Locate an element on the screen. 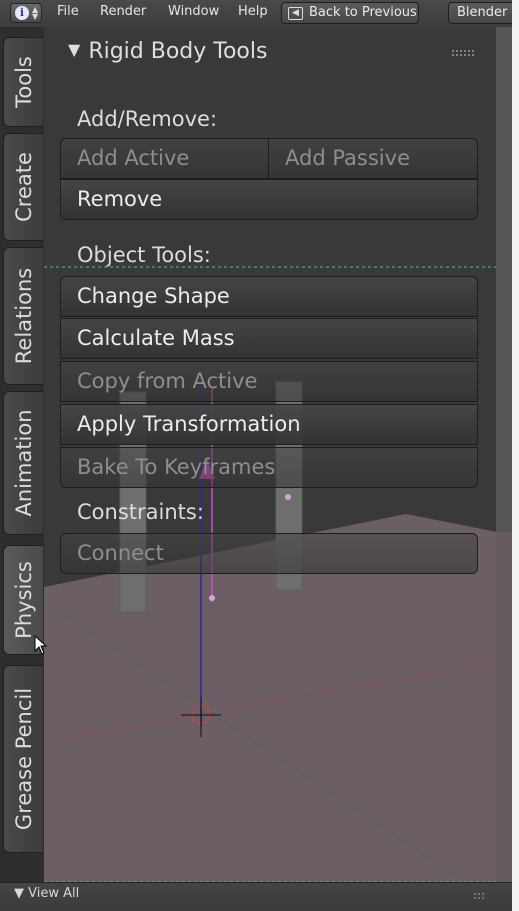 The image size is (519, 911). render-engine-selector: Blender is located at coordinates (480, 13).